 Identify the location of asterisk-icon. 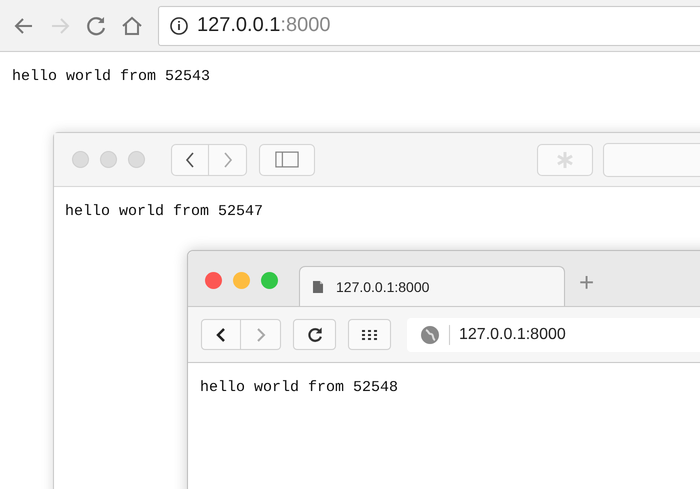
(565, 160).